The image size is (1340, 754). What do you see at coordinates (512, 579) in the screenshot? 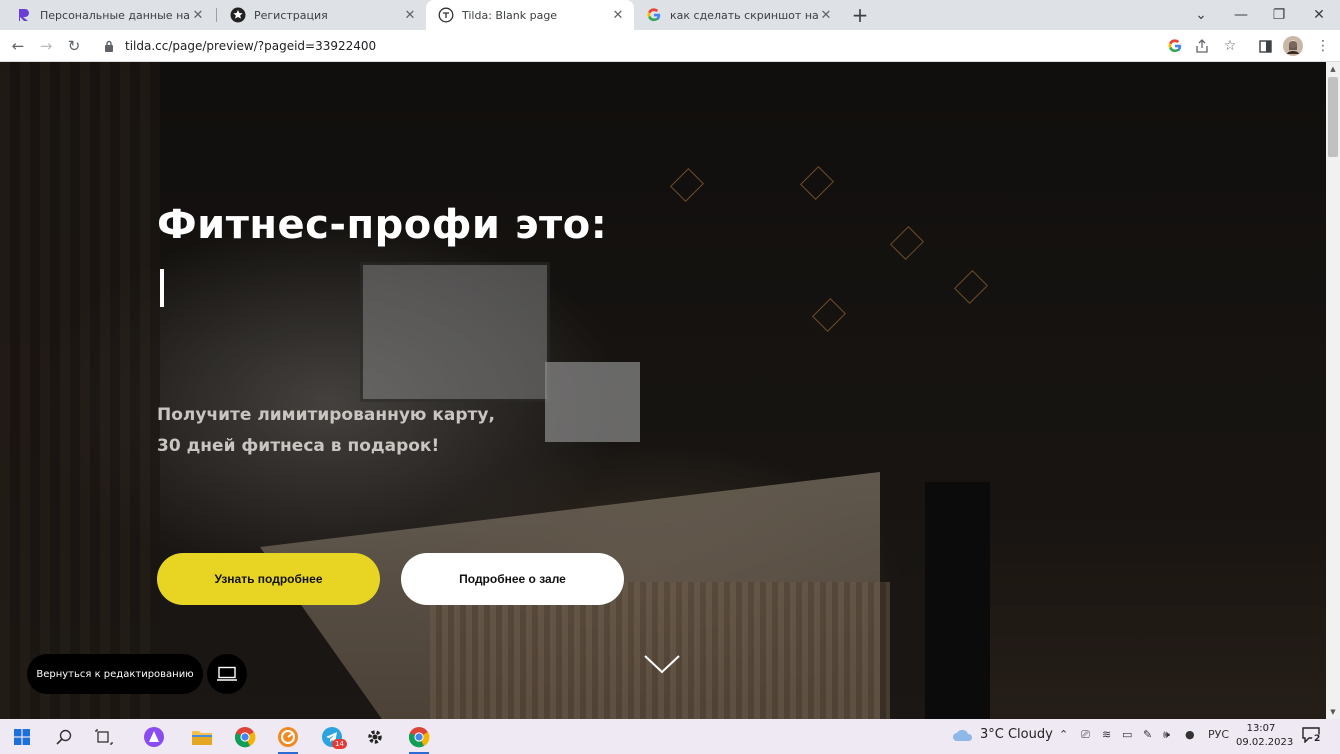
I see `gym-details-button: Подробнее о зале` at bounding box center [512, 579].